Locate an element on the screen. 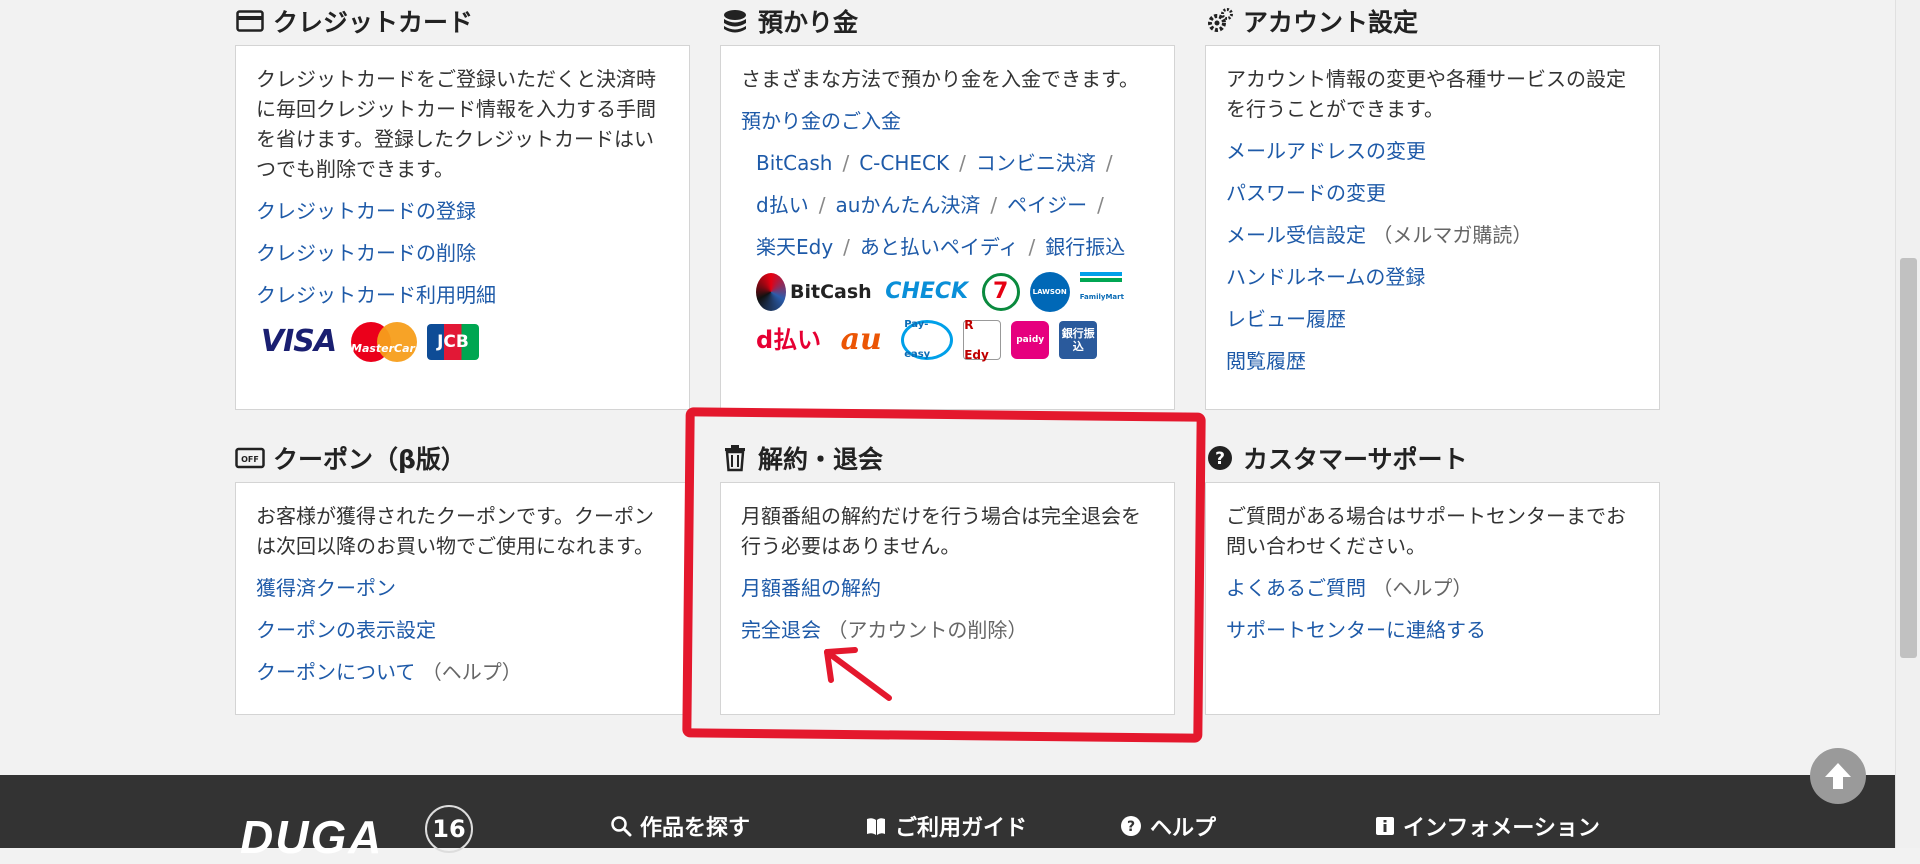 Image resolution: width=1920 pixels, height=864 pixels. footer-information-item: インフォメーション is located at coordinates (1487, 826).